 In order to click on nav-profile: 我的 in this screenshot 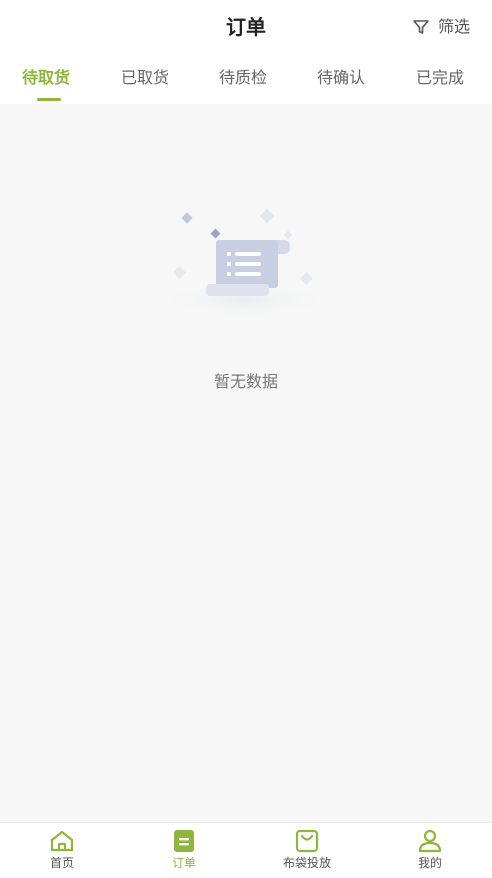, I will do `click(430, 850)`.